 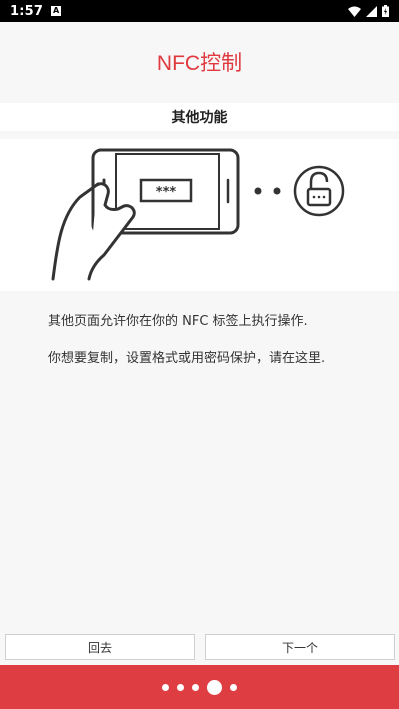 I want to click on description-paragraph: 你想要复制，设置格式或用密码保护，请在这里., so click(x=187, y=358).